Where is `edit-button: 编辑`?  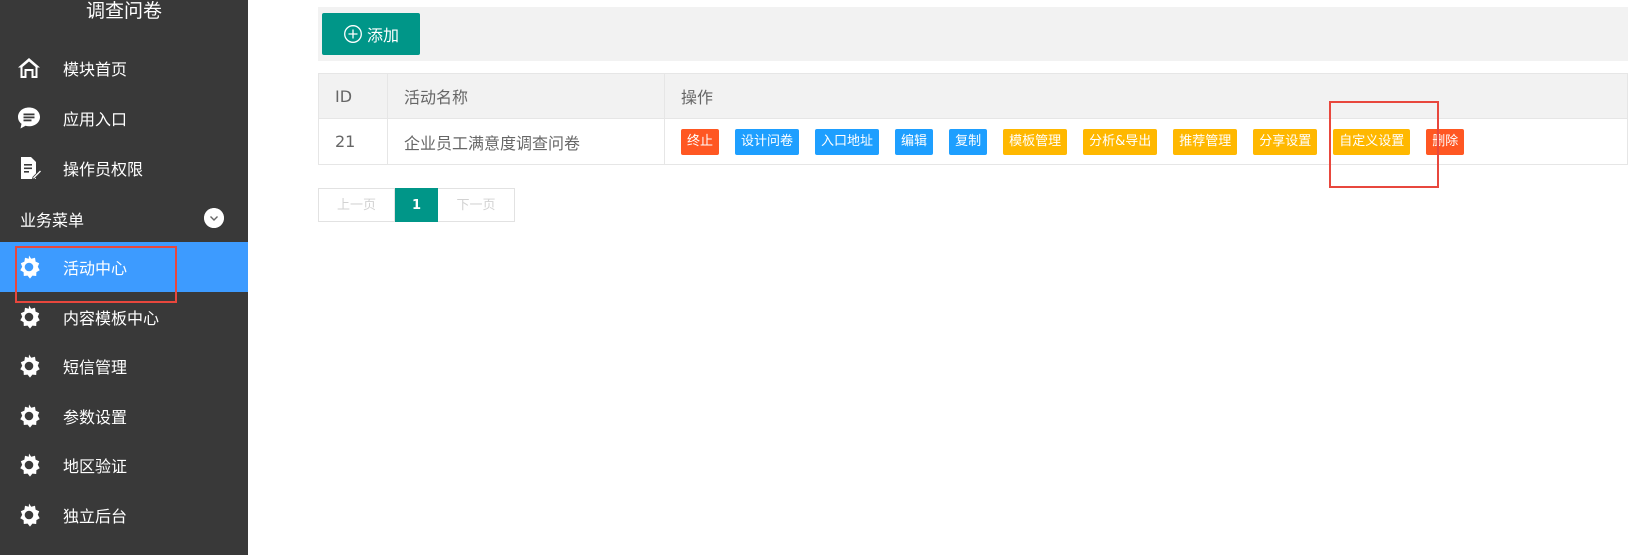 edit-button: 编辑 is located at coordinates (914, 141).